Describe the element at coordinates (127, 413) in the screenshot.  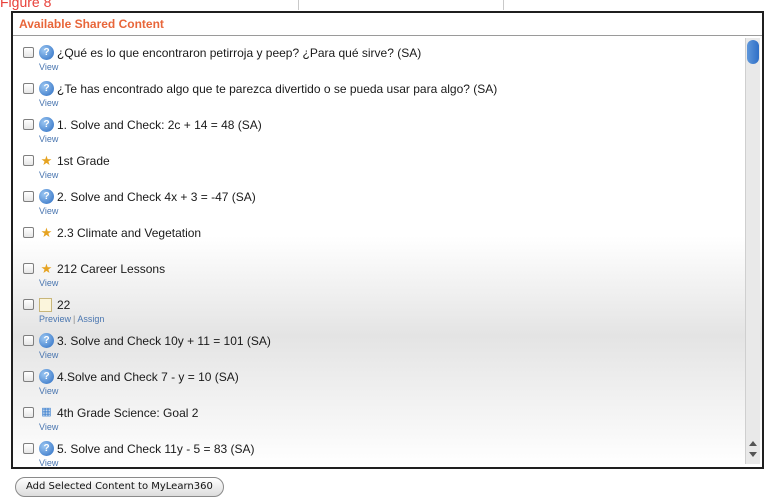
I see `item-title: 4th Grade Science: Goal 2` at that location.